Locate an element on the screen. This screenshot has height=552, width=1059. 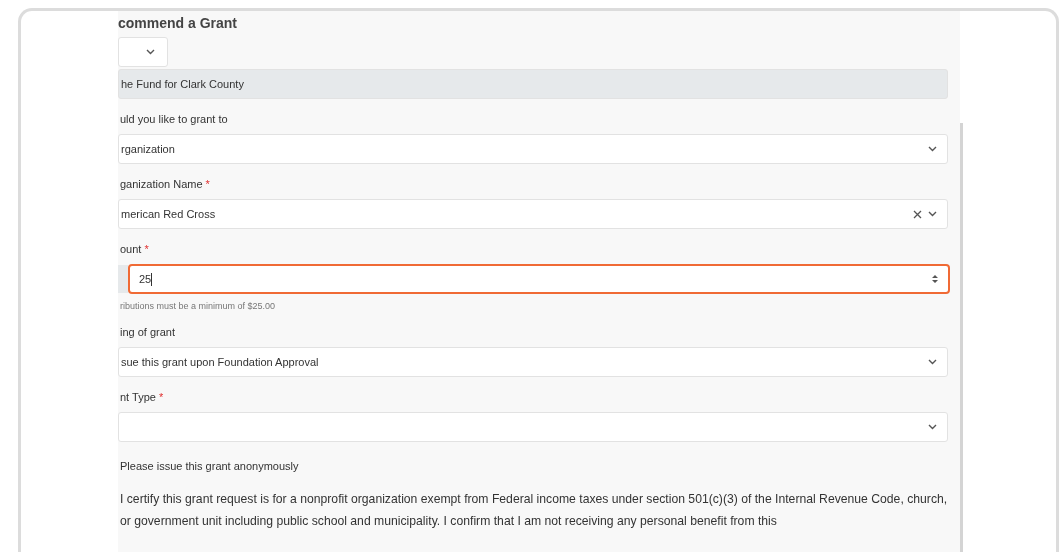
field-label: ount * is located at coordinates (135, 249).